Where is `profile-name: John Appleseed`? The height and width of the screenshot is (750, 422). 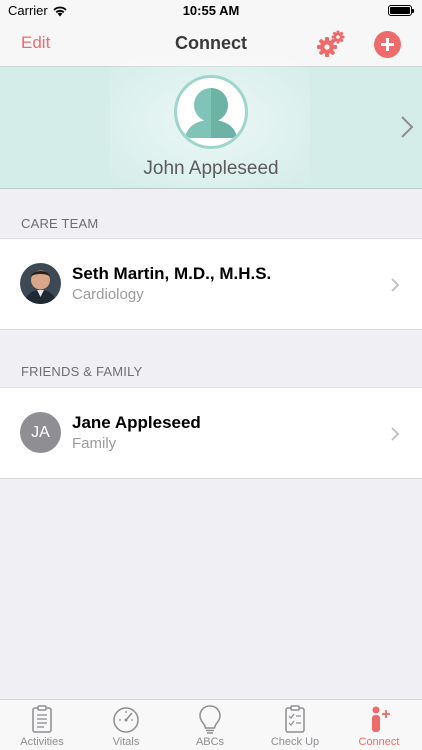
profile-name: John Appleseed is located at coordinates (211, 168).